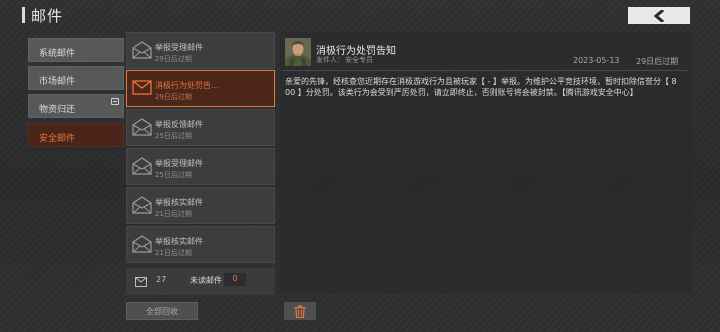 The height and width of the screenshot is (332, 720). I want to click on mail-list-footer: 27 未读邮件 0, so click(200, 281).